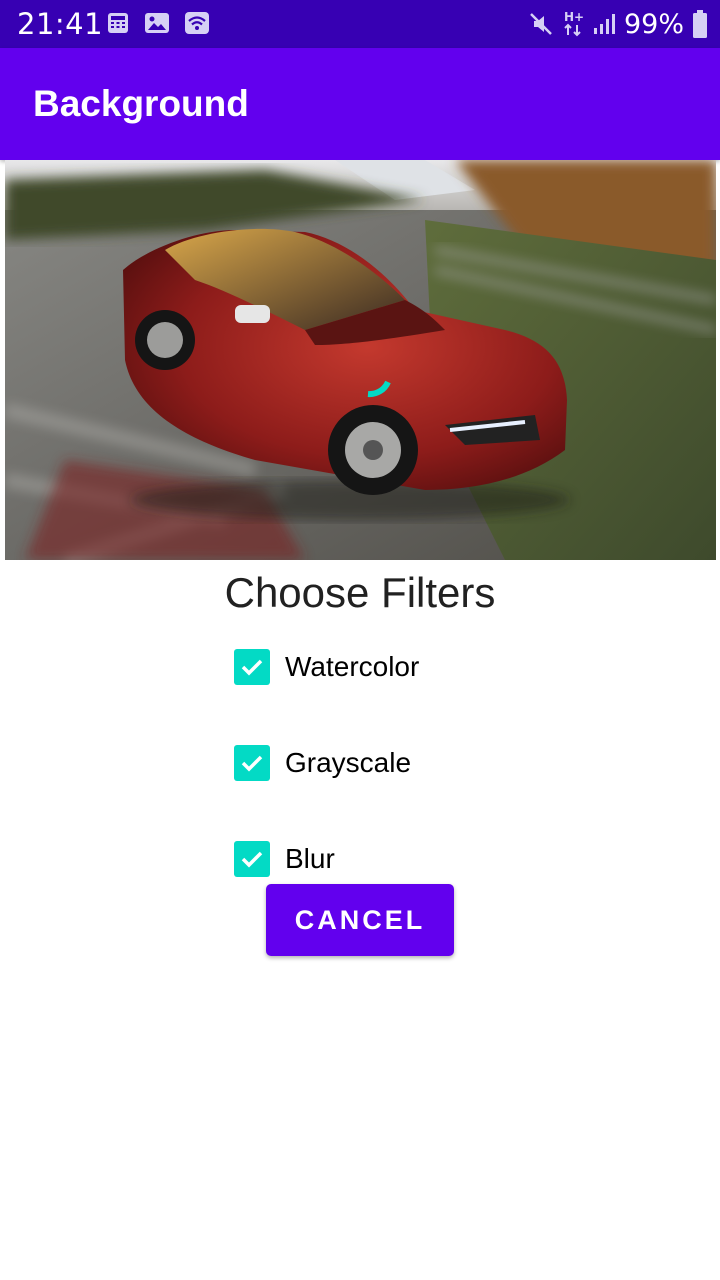 The image size is (720, 1280). Describe the element at coordinates (348, 762) in the screenshot. I see `grayscale-label: Grayscale` at that location.